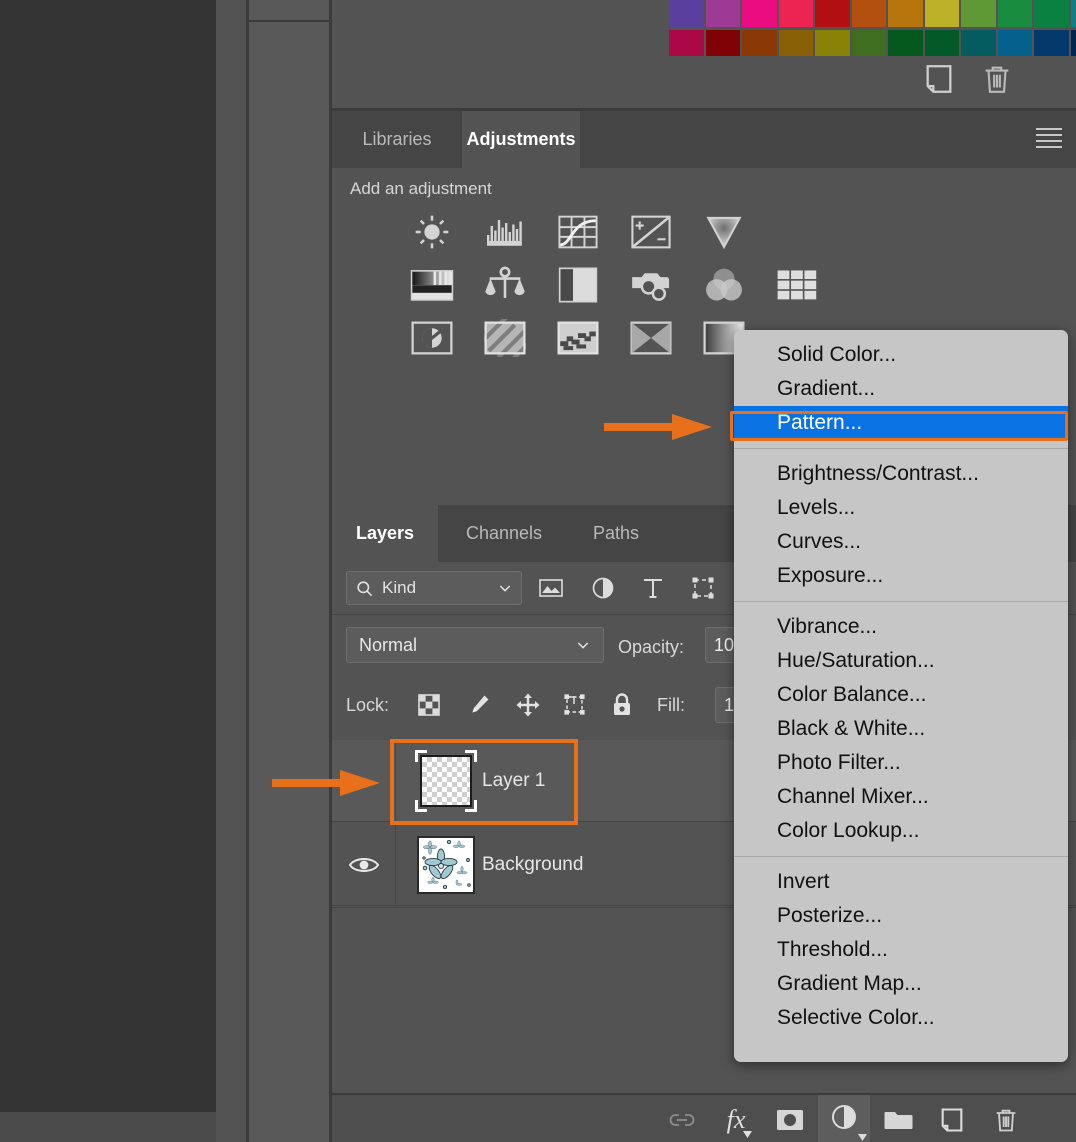 The width and height of the screenshot is (1076, 1142). I want to click on link-layers-icon, so click(682, 1118).